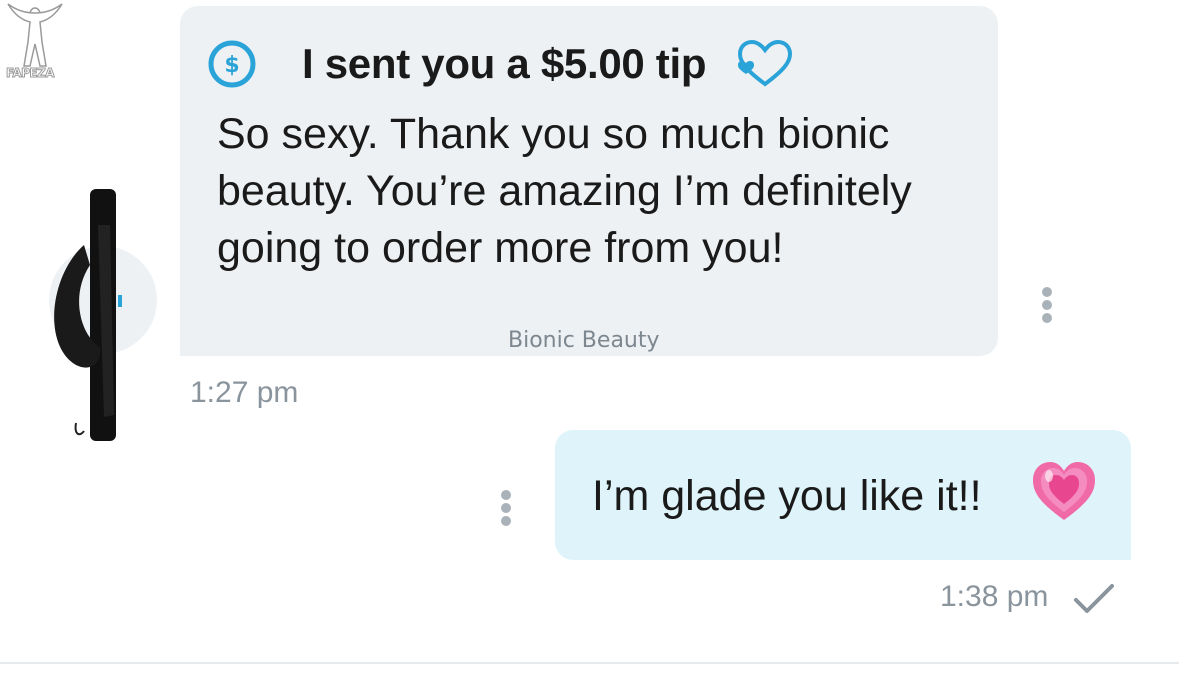  Describe the element at coordinates (244, 392) in the screenshot. I see `incoming-timestamp: 1:27 pm` at that location.